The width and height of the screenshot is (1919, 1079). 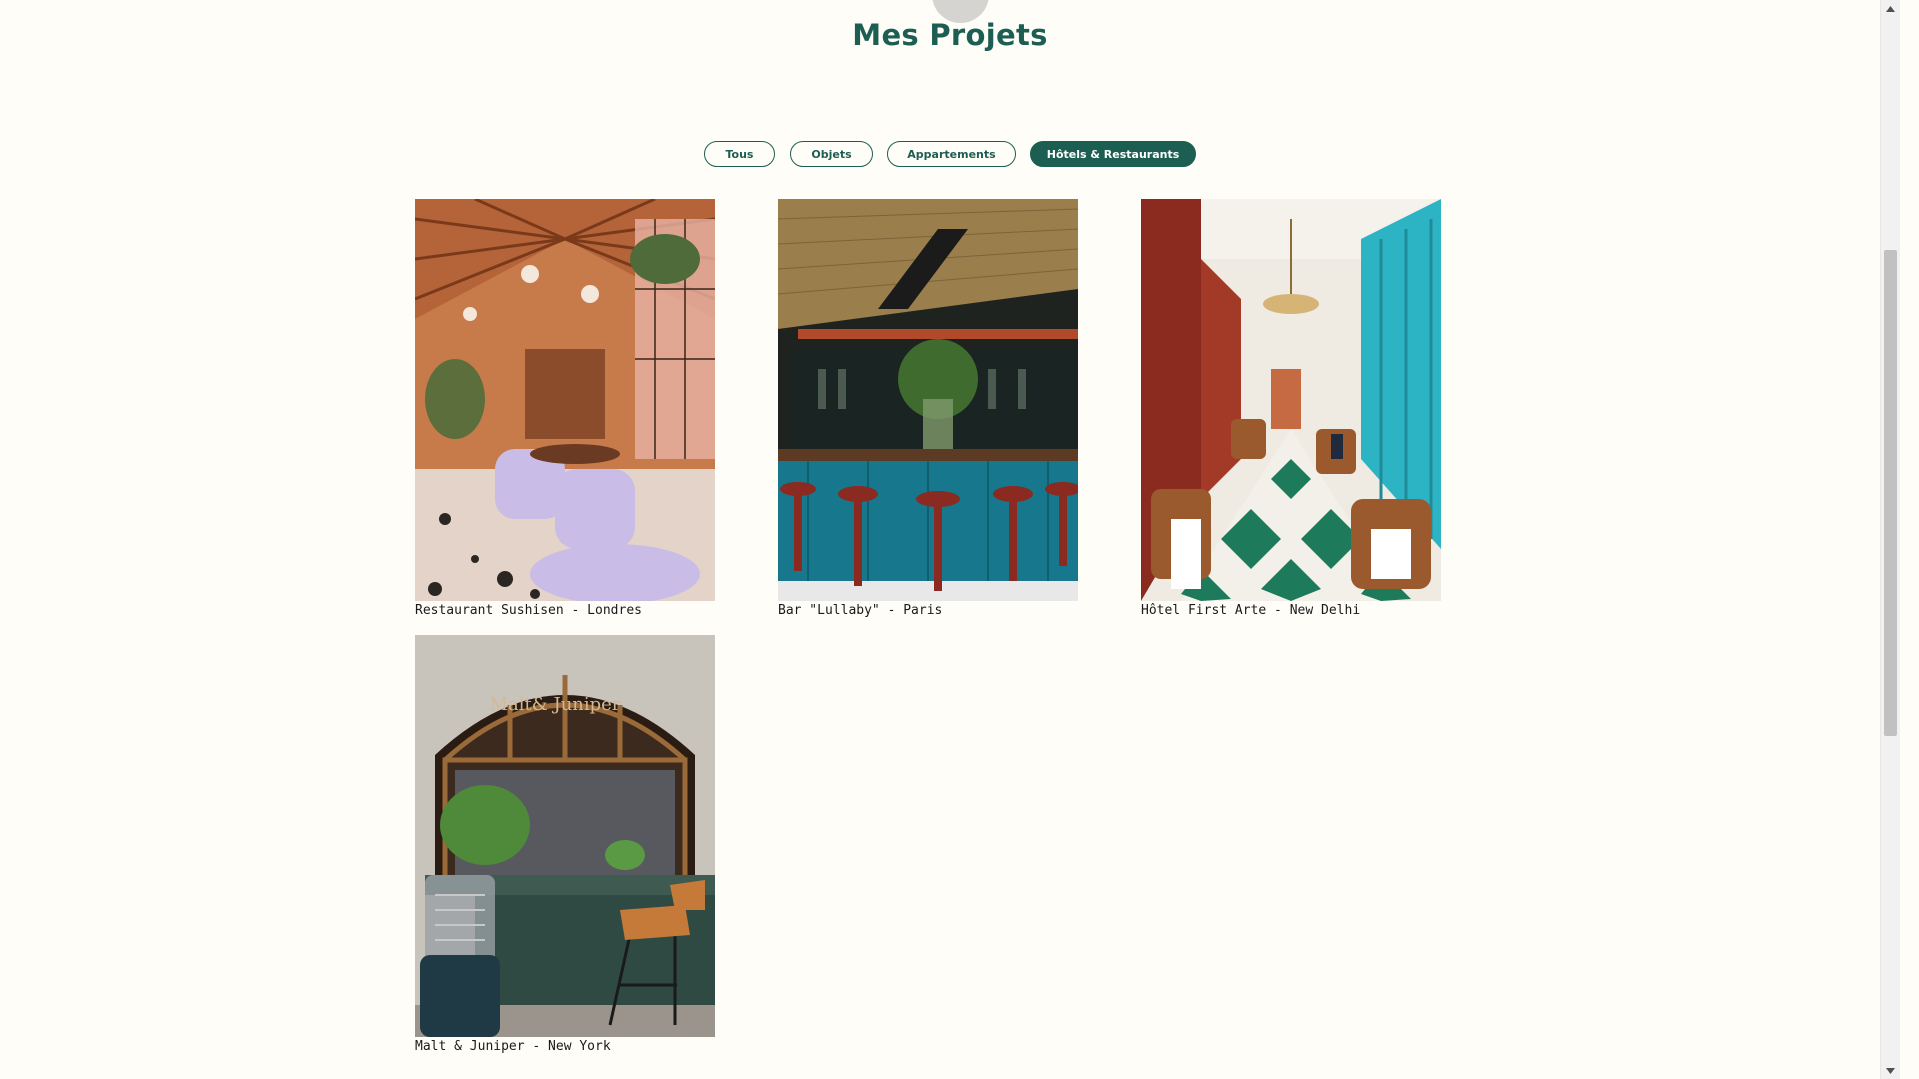 I want to click on scrollbar-thumb, so click(x=1890, y=493).